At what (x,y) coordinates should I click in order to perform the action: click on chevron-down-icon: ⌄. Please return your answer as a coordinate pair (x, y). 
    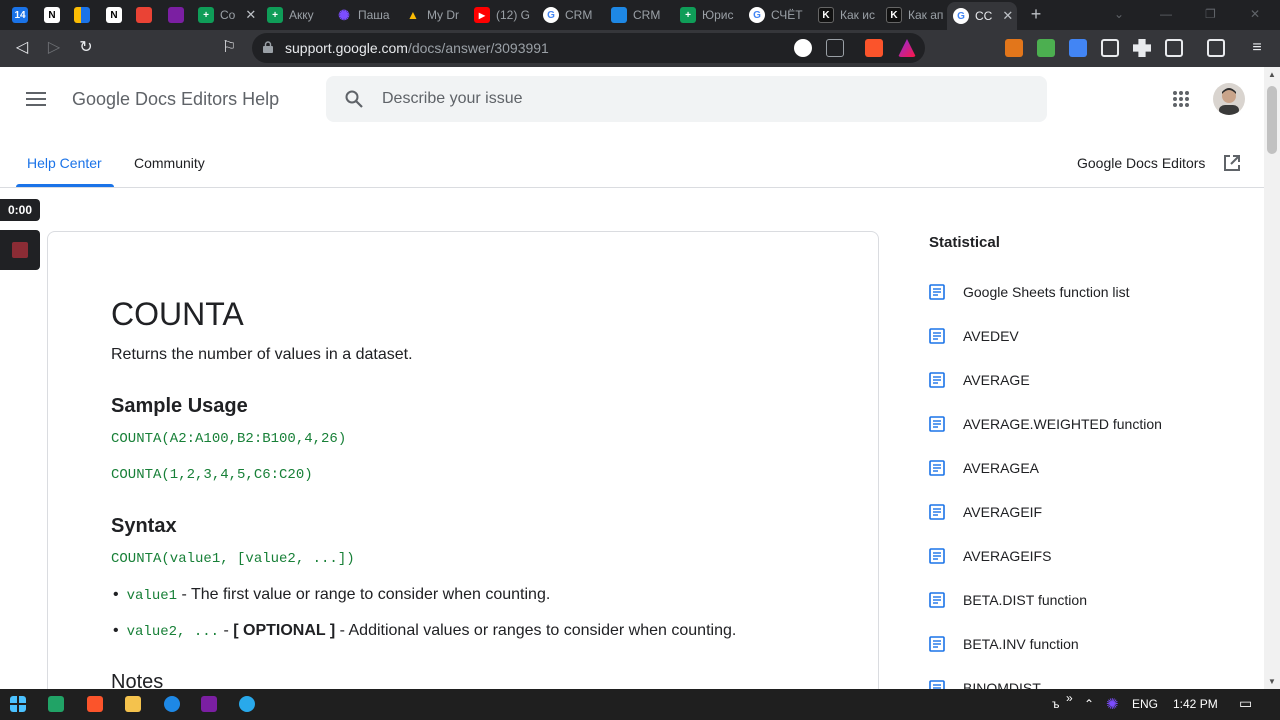
    Looking at the image, I should click on (1119, 14).